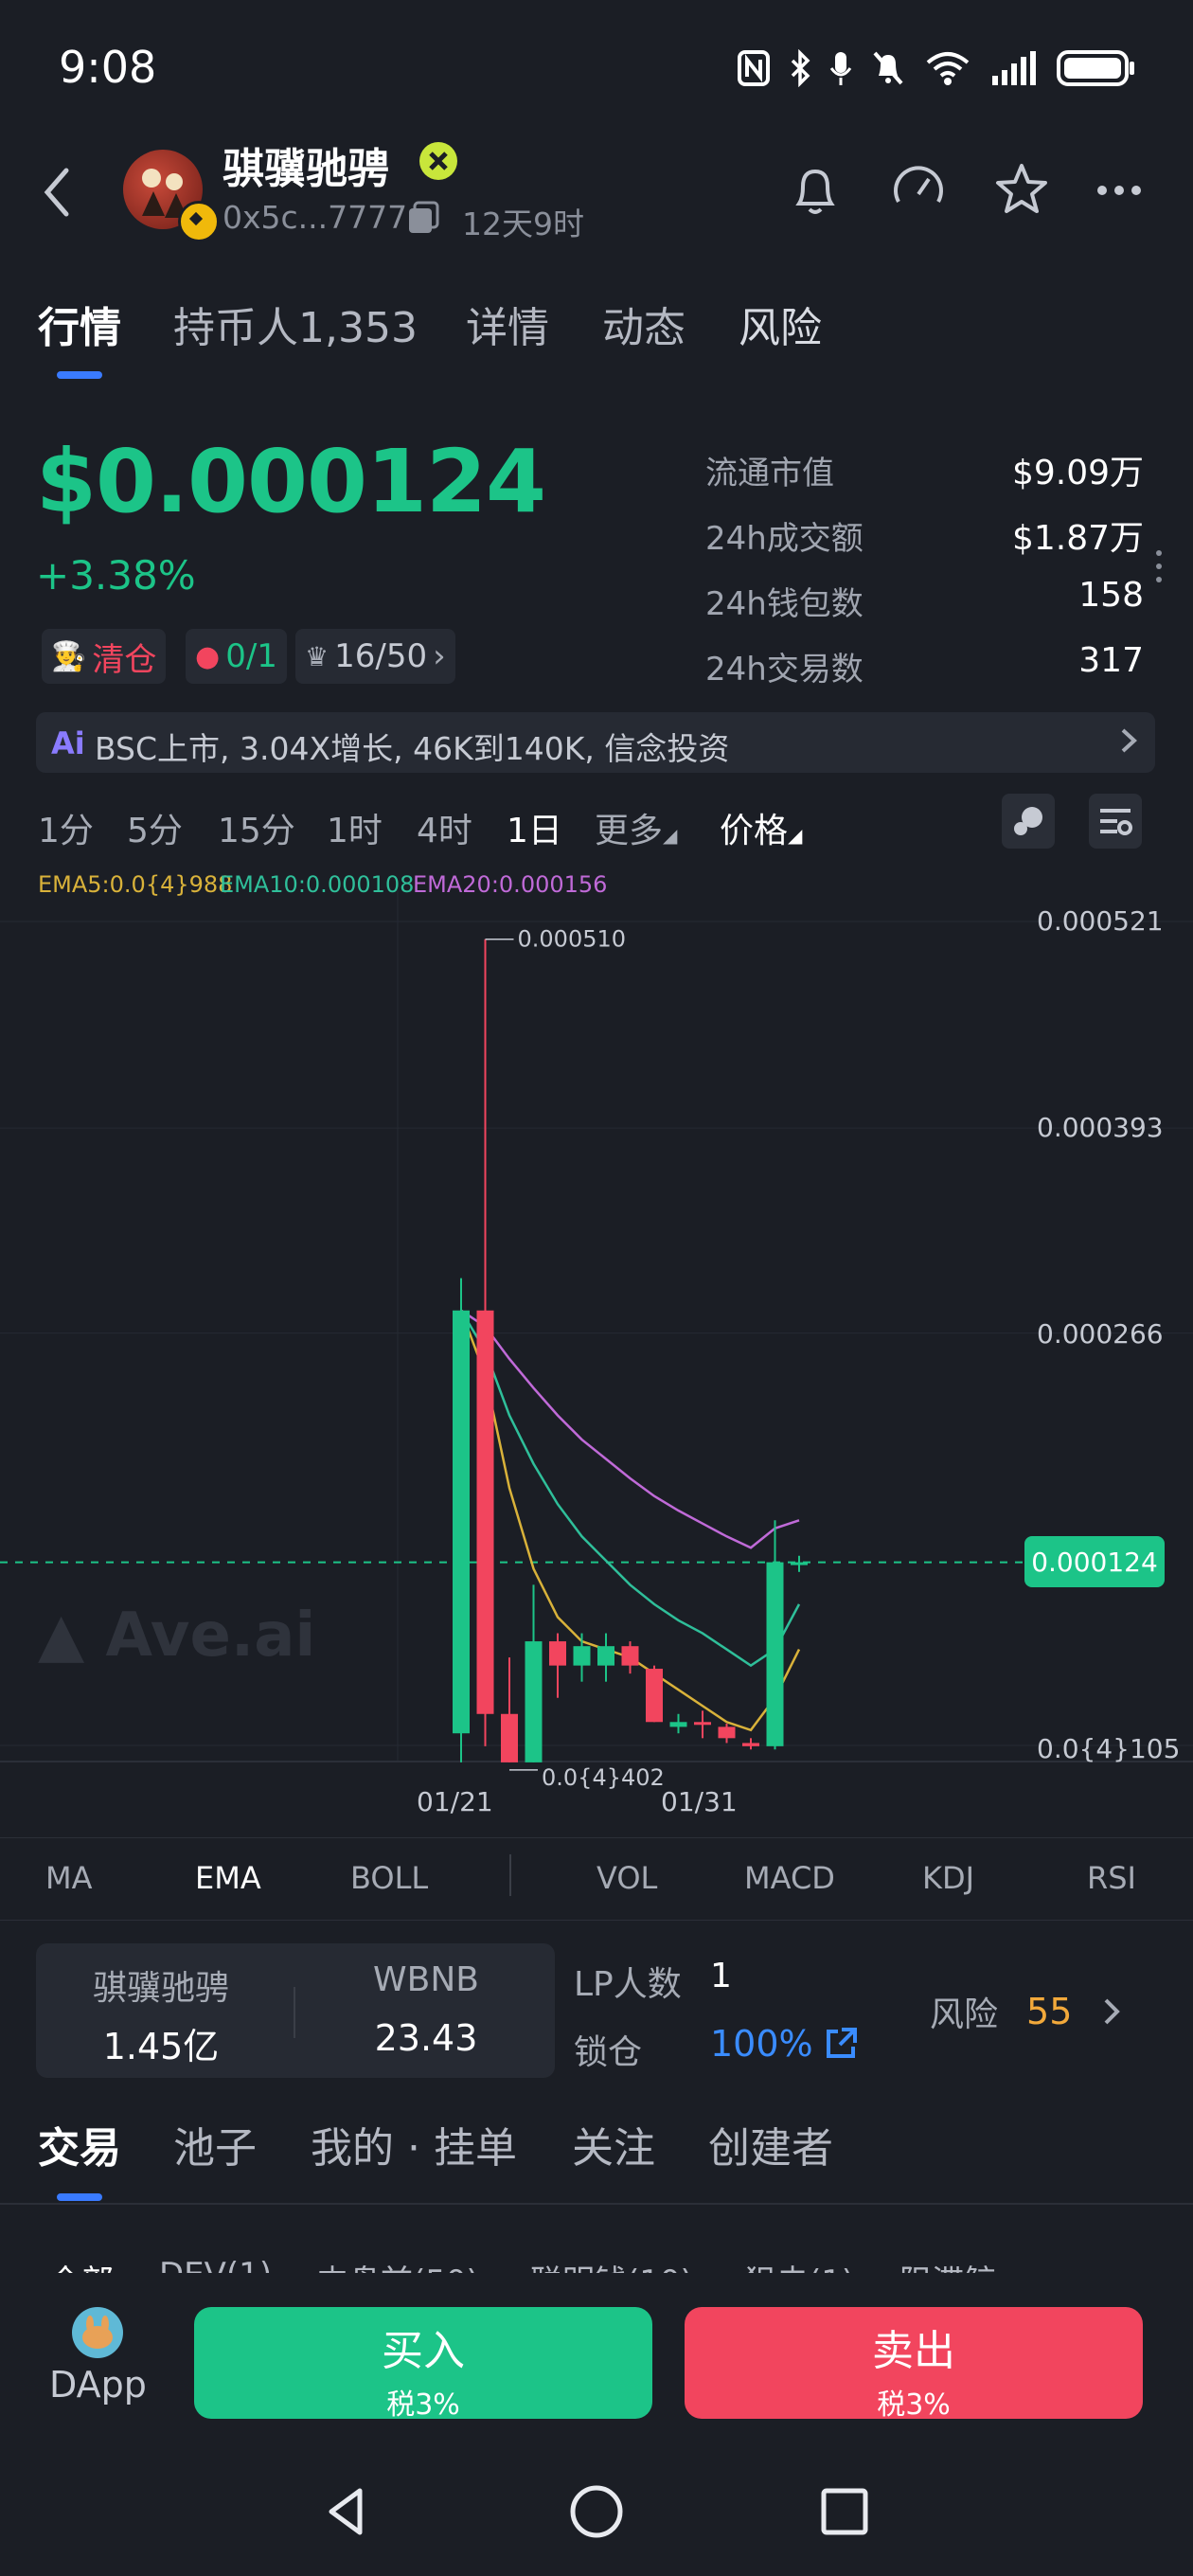 The height and width of the screenshot is (2576, 1193). Describe the element at coordinates (613, 2144) in the screenshot. I see `tab-following: 关注` at that location.